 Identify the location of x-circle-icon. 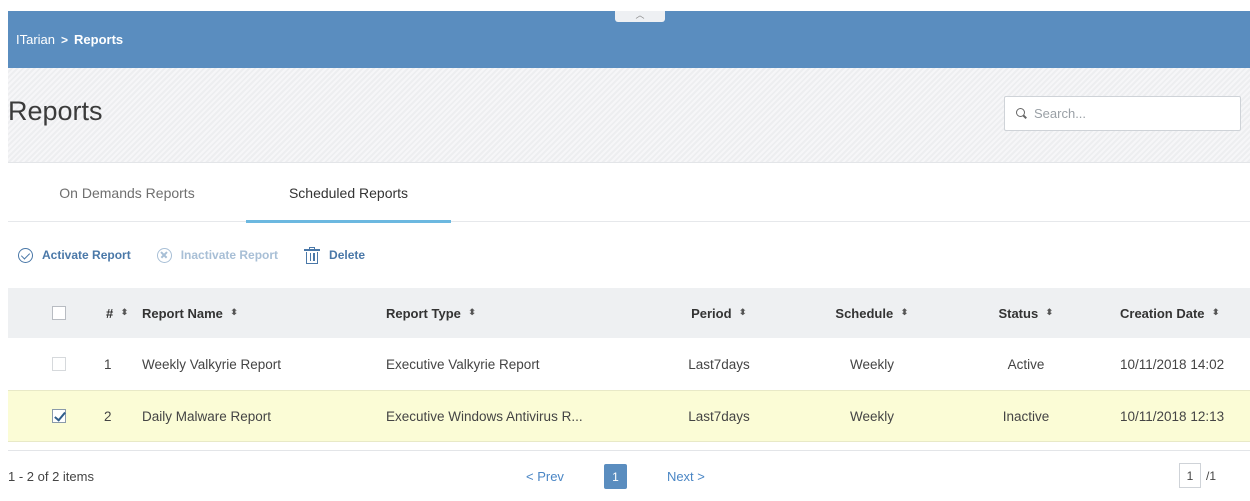
(164, 255).